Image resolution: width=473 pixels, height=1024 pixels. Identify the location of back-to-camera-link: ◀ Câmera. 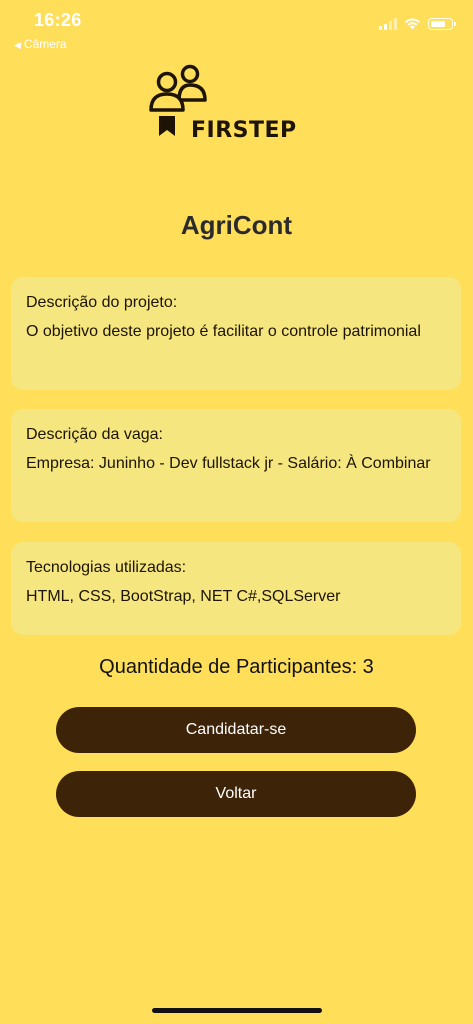
(40, 44).